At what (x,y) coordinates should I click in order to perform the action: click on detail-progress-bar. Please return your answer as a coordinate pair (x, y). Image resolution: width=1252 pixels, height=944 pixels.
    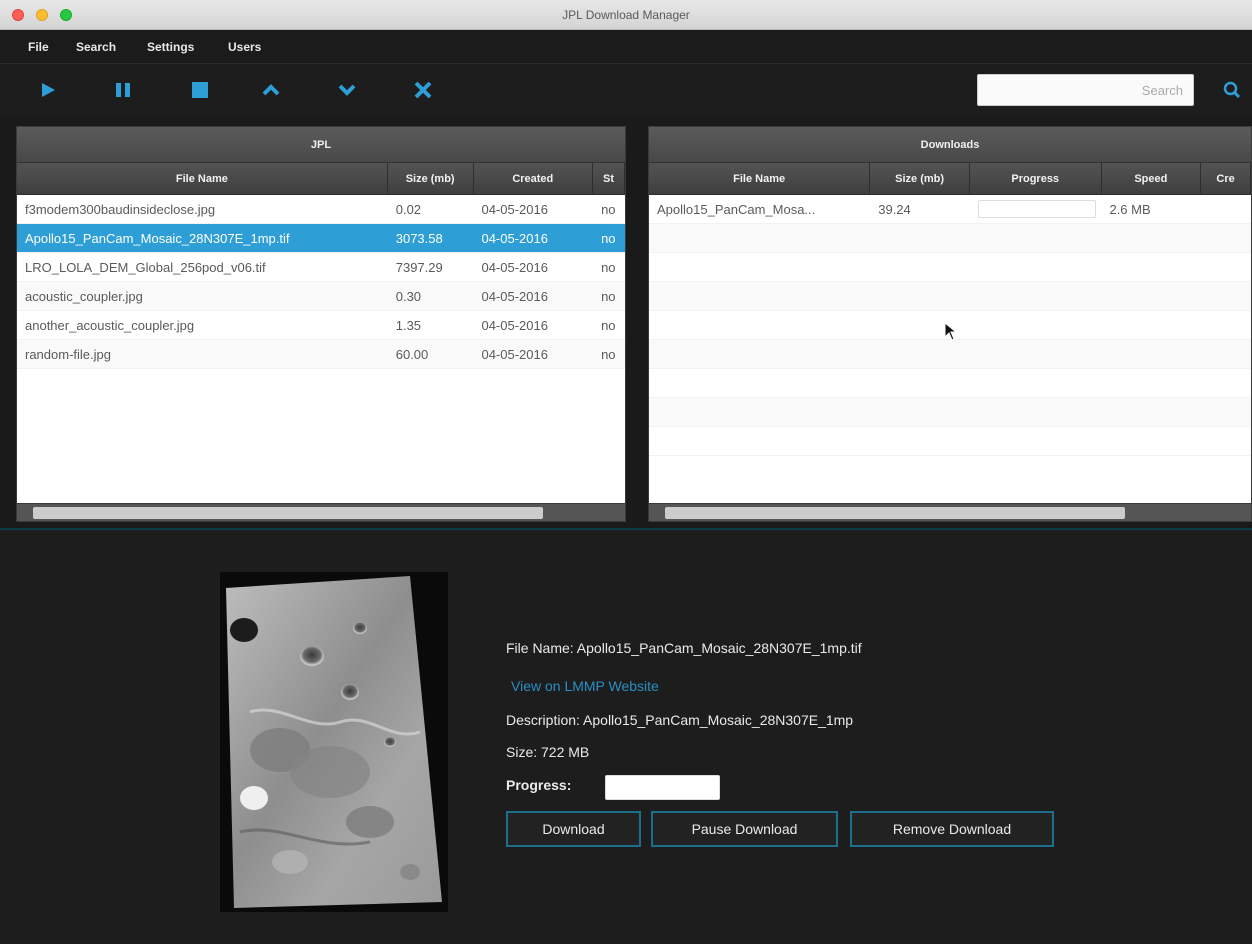
    Looking at the image, I should click on (662, 787).